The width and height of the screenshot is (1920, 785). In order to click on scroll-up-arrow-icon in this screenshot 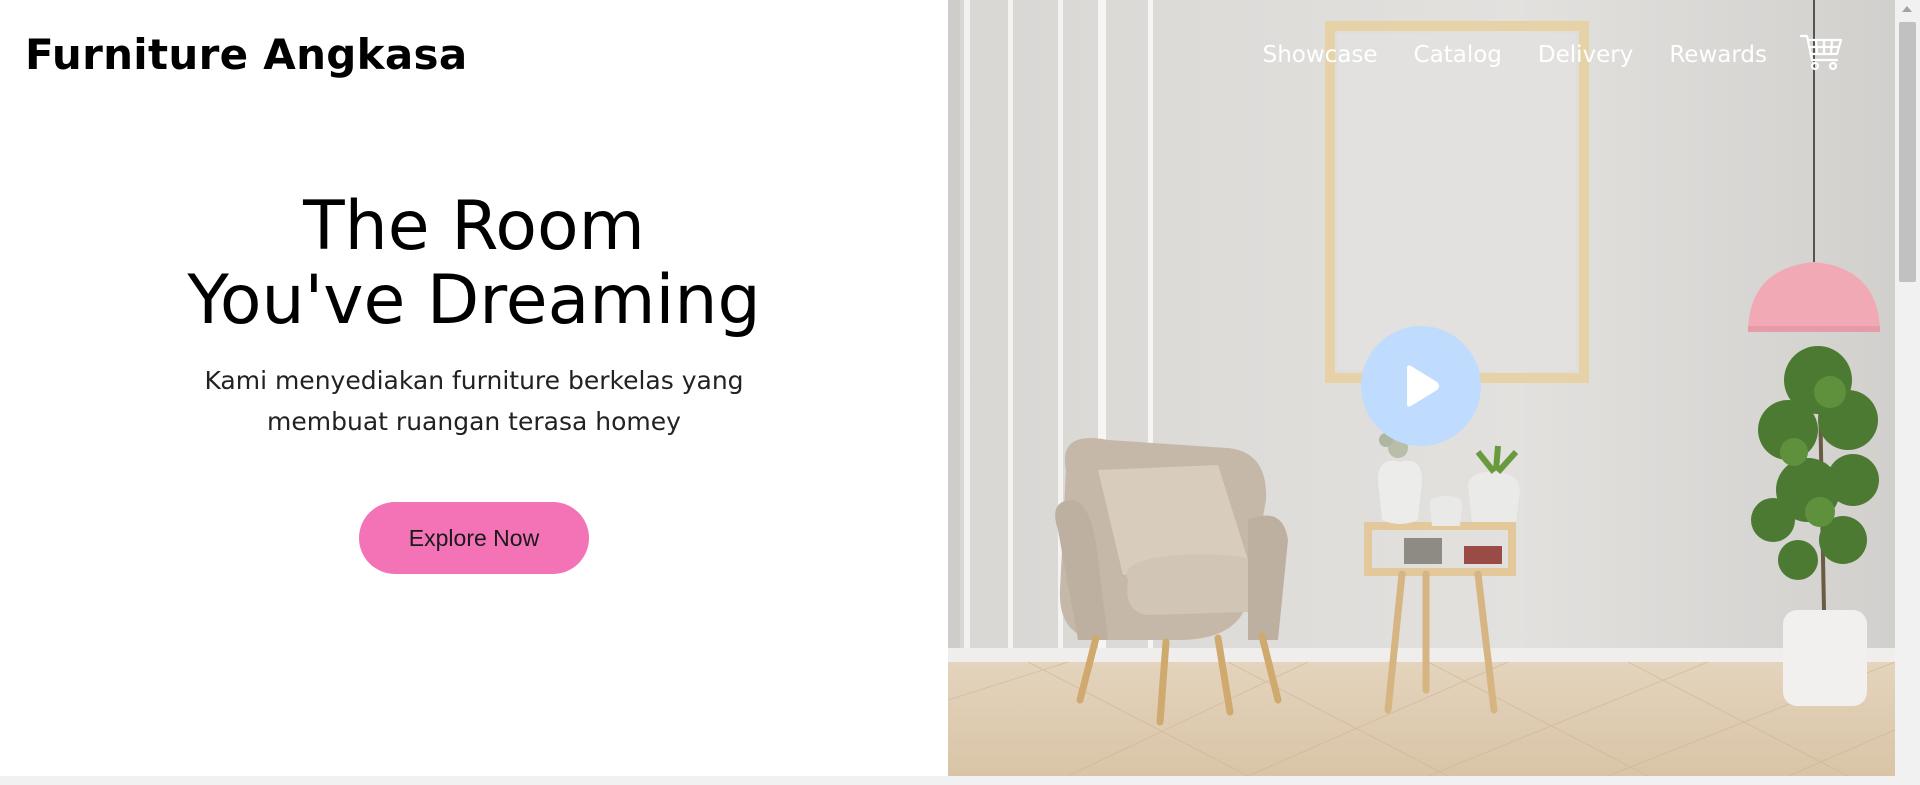, I will do `click(1907, 9)`.